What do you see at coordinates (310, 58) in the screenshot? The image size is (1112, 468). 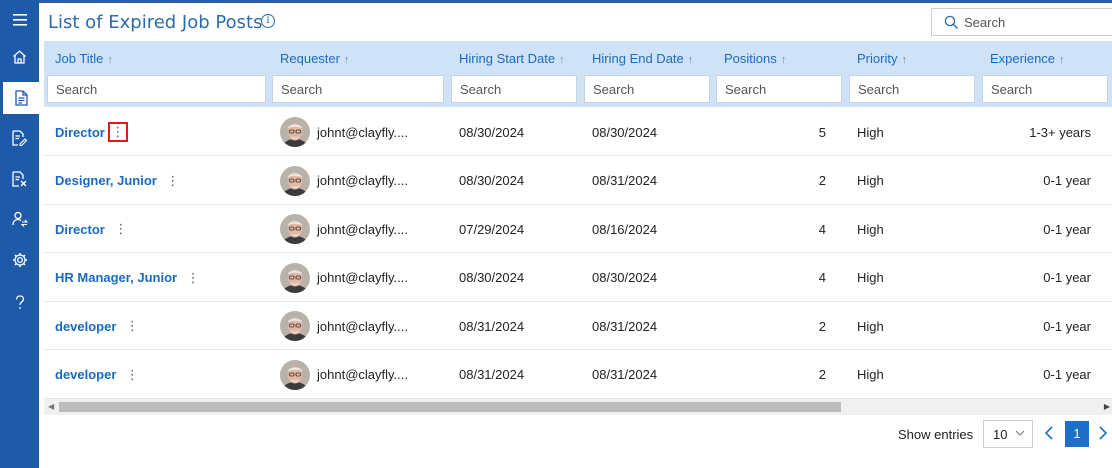 I see `column-label: Requester` at bounding box center [310, 58].